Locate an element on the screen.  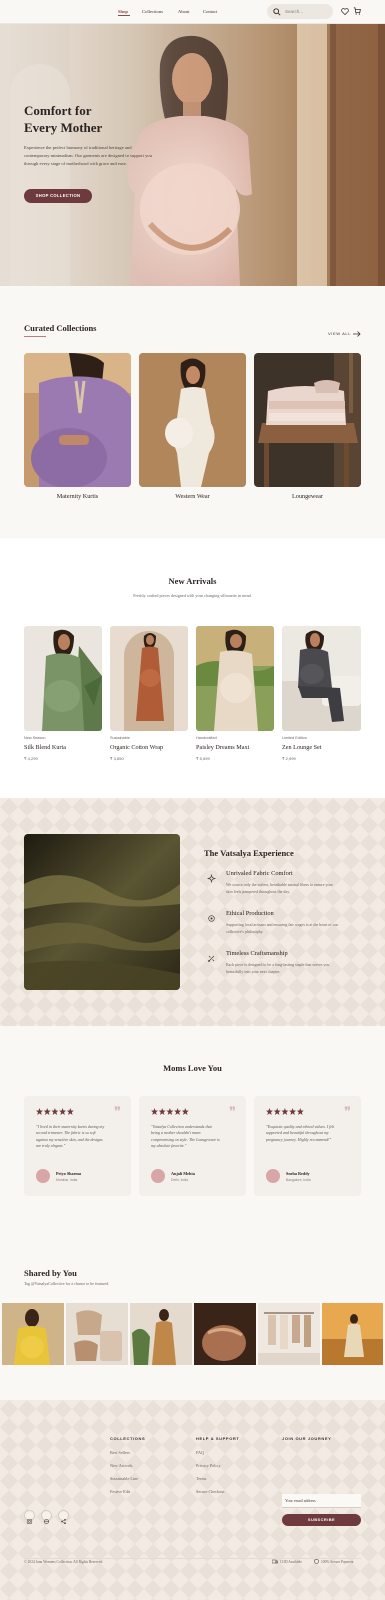
kurtis-image is located at coordinates (77, 420).